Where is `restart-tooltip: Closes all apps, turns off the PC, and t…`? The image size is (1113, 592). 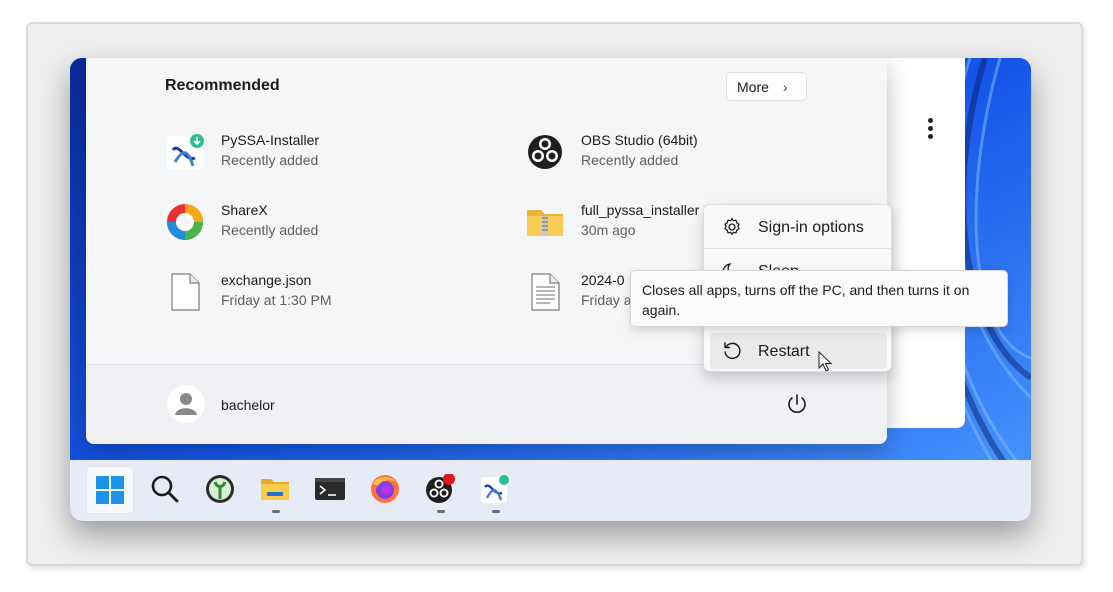
restart-tooltip: Closes all apps, turns off the PC, and t… is located at coordinates (819, 298).